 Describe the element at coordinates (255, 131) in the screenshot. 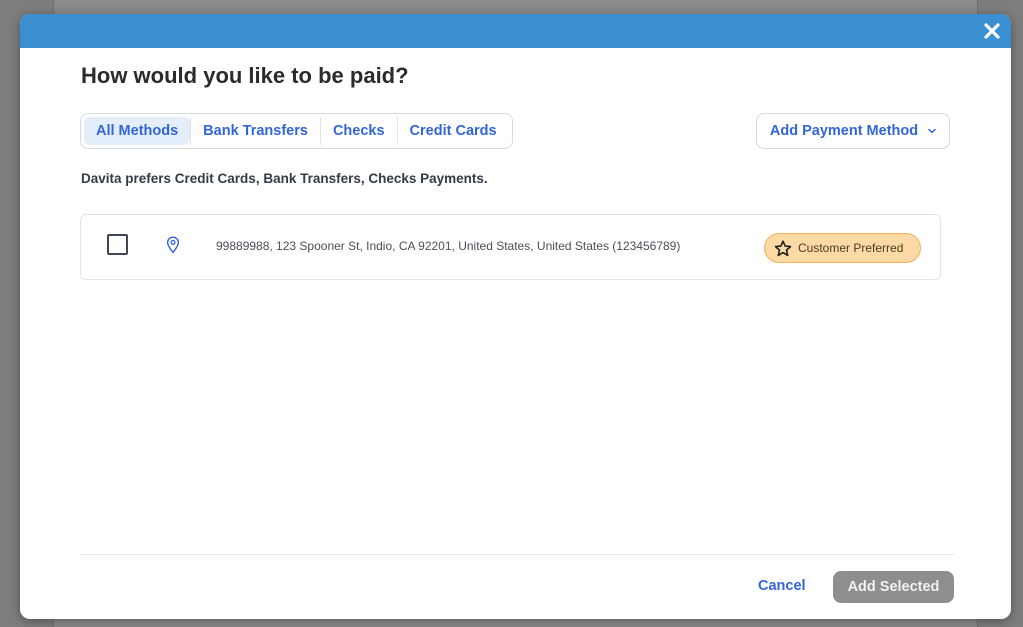

I see `tab-bank-transfers: Bank Transfers` at that location.